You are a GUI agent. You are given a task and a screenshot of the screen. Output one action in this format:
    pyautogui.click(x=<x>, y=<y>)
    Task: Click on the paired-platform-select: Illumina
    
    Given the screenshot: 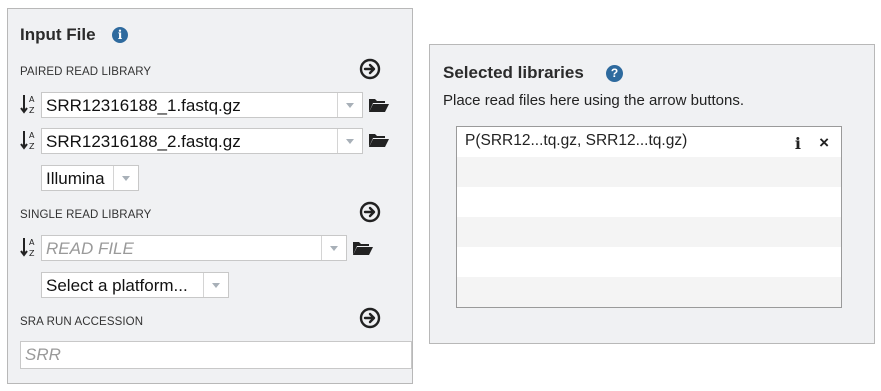 What is the action you would take?
    pyautogui.click(x=90, y=178)
    